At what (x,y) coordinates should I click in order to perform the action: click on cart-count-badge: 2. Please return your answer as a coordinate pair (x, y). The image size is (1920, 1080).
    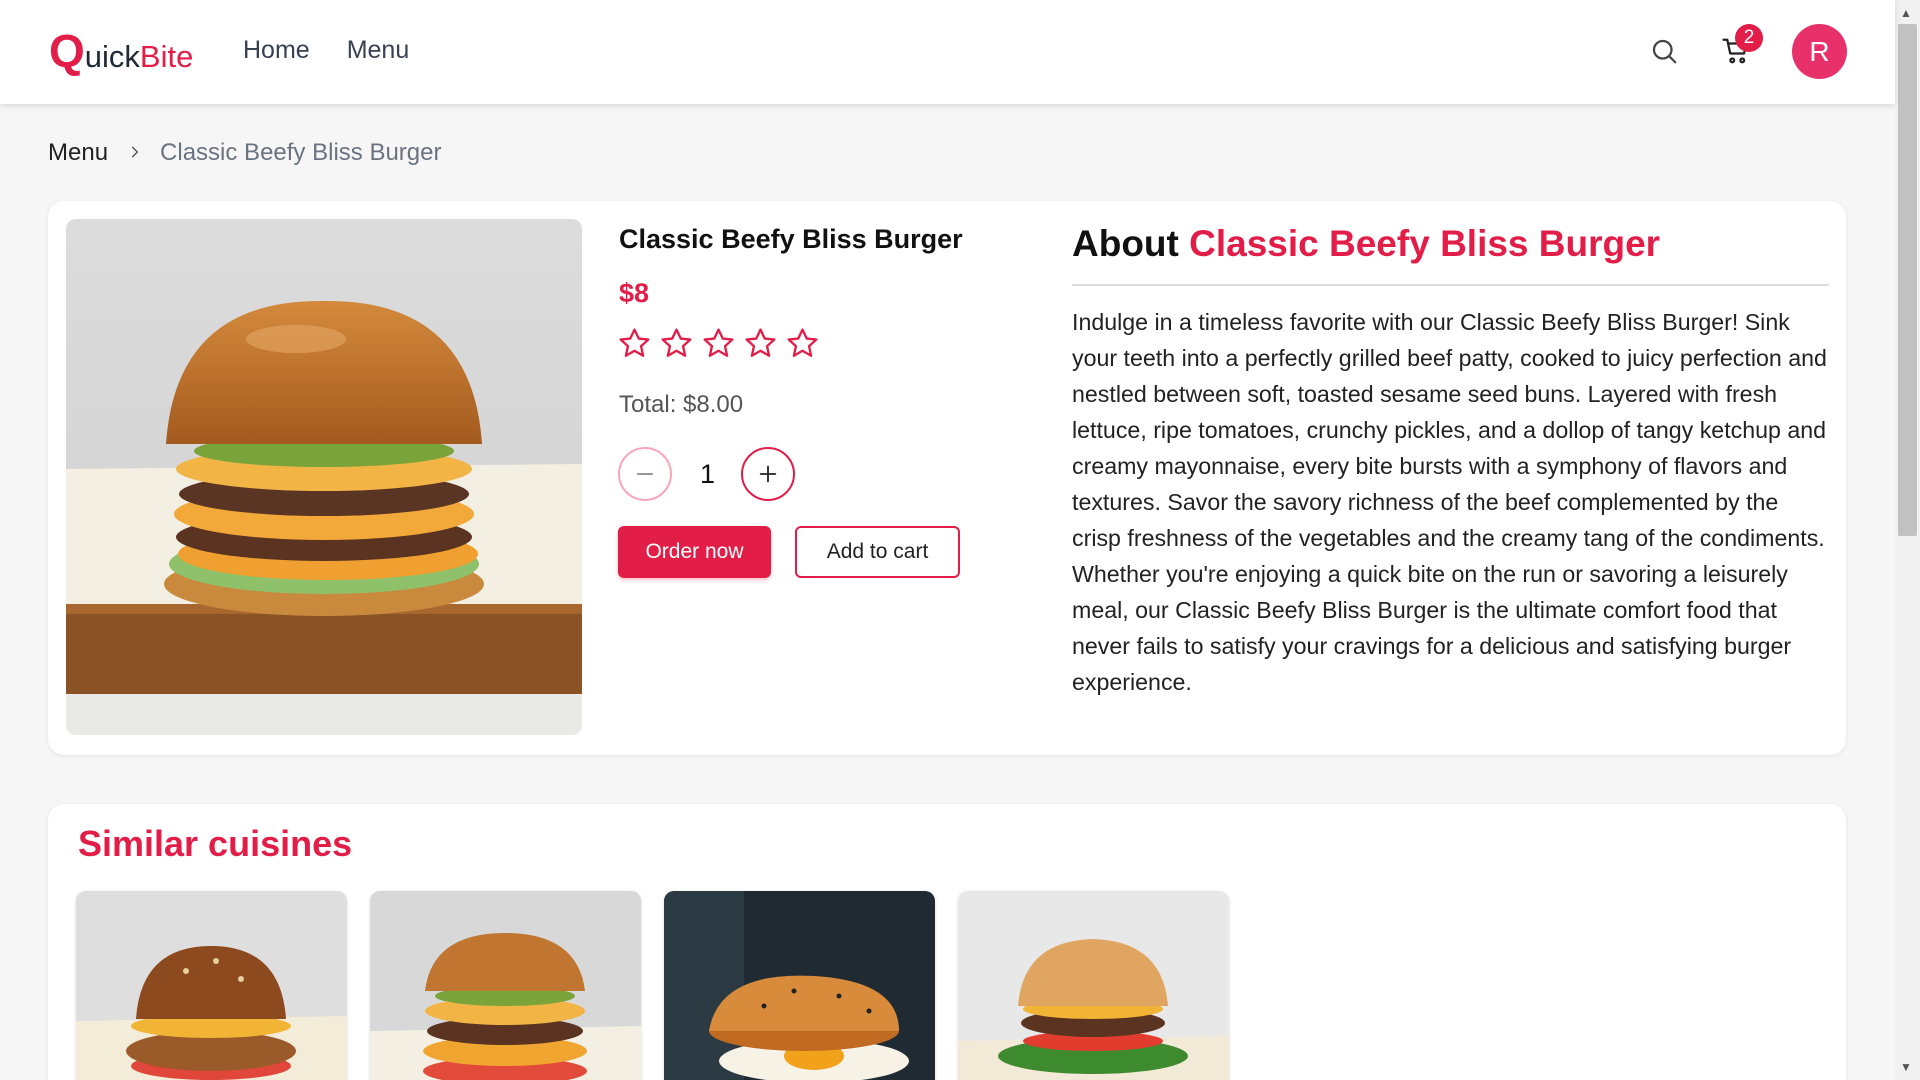
    Looking at the image, I should click on (1749, 38).